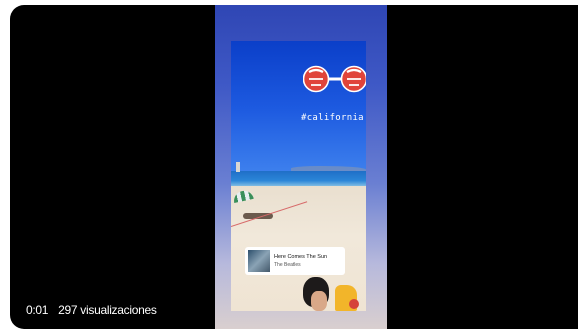 The width and height of the screenshot is (578, 329). Describe the element at coordinates (259, 261) in the screenshot. I see `album-art` at that location.